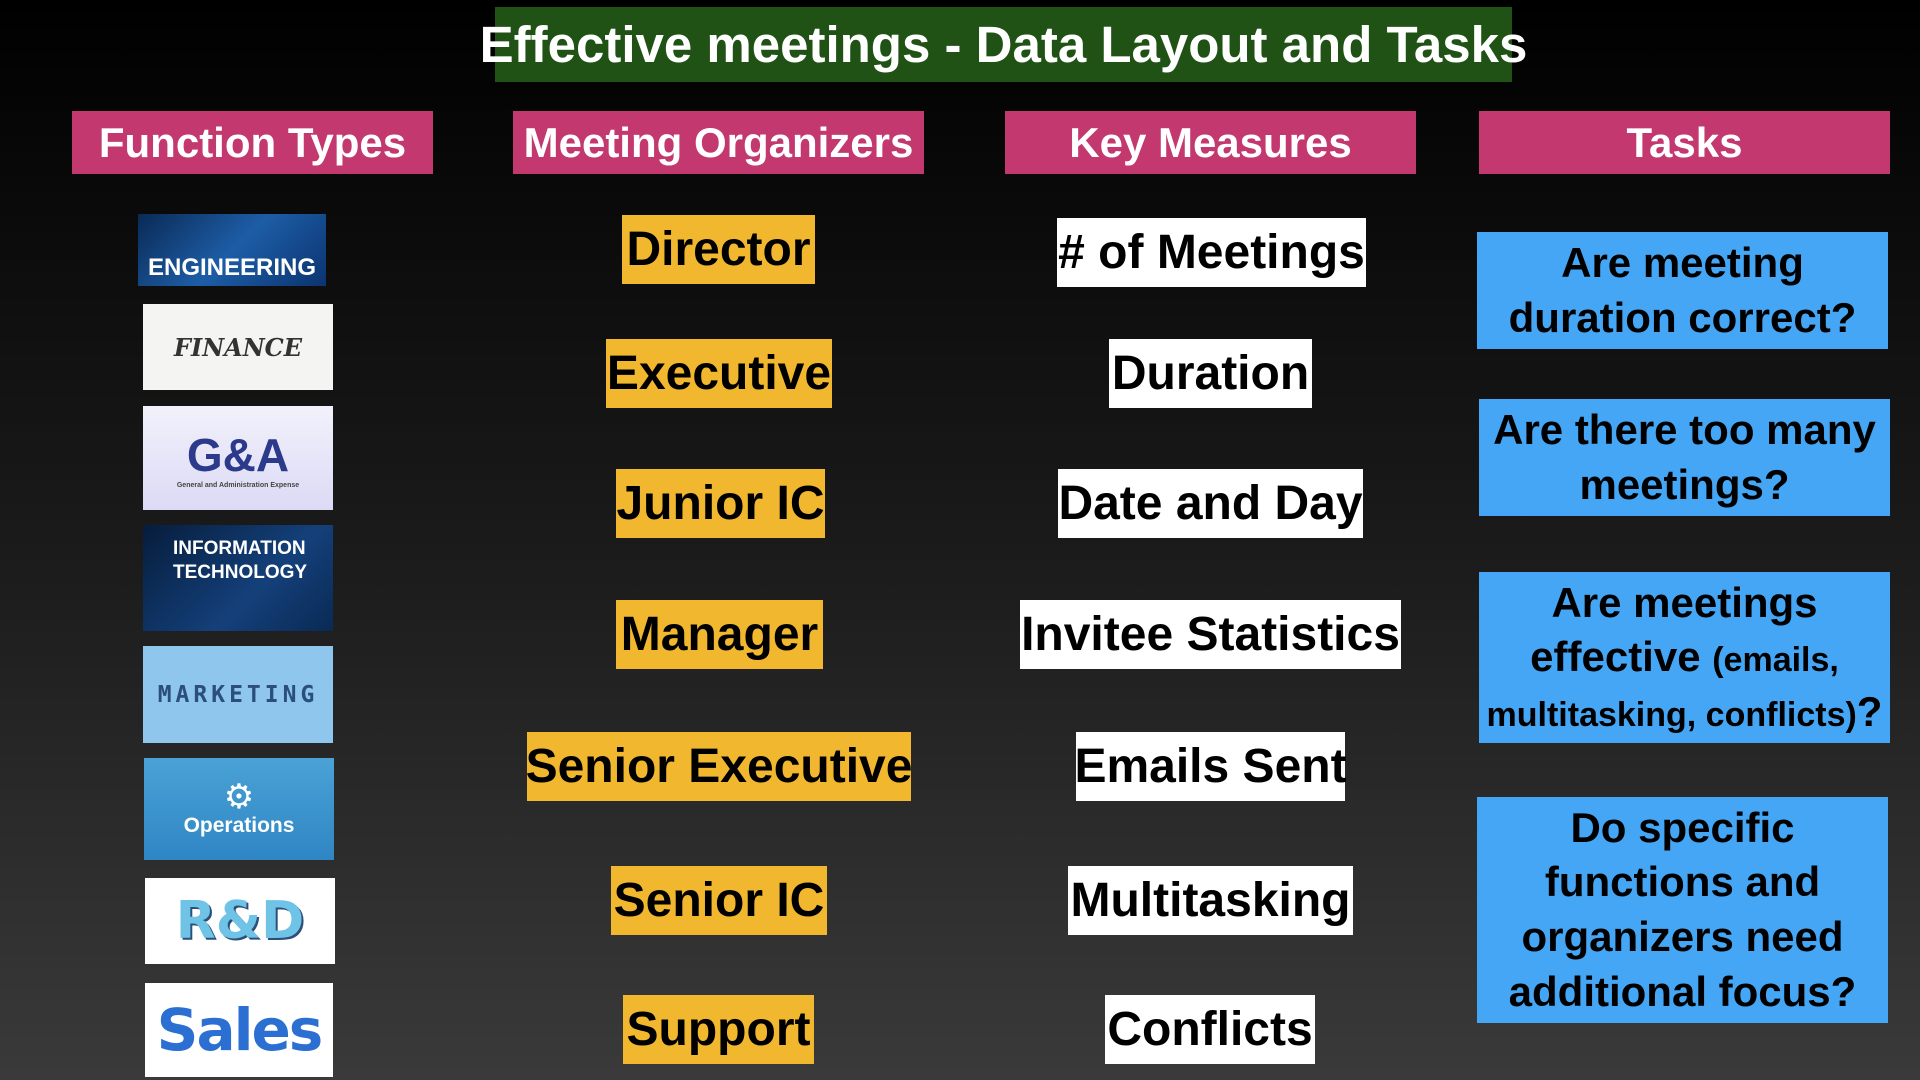 The image size is (1920, 1080). What do you see at coordinates (1210, 1029) in the screenshot?
I see `measure-conflicts: Conflicts` at bounding box center [1210, 1029].